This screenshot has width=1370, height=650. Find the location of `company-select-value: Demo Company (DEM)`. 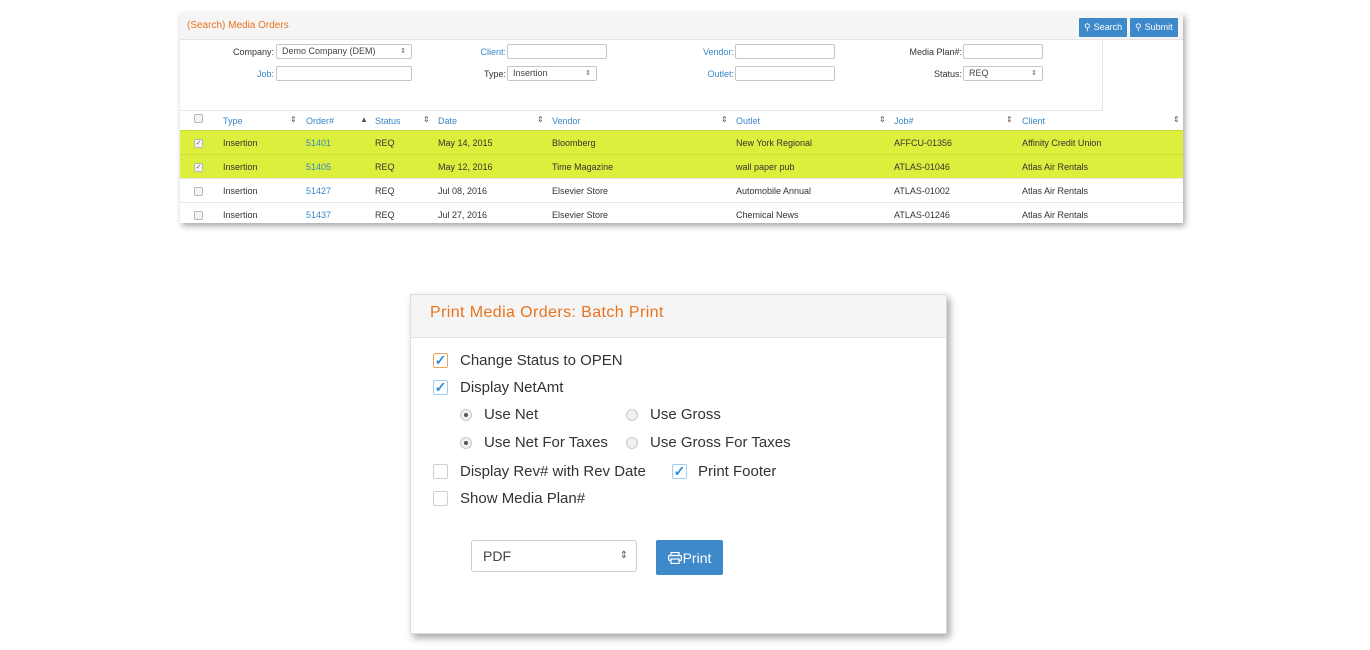

company-select-value: Demo Company (DEM) is located at coordinates (329, 51).